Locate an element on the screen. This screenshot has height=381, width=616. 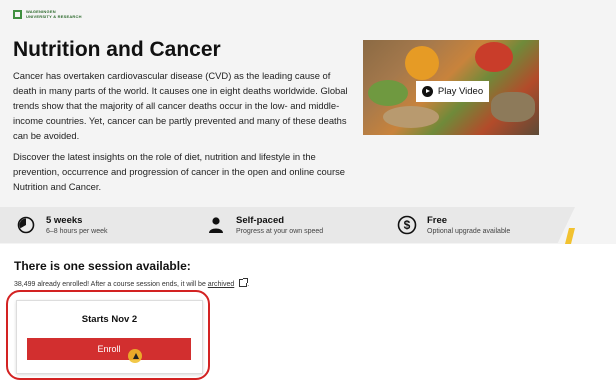
course-video-thumbnail: Play Video is located at coordinates (451, 87).